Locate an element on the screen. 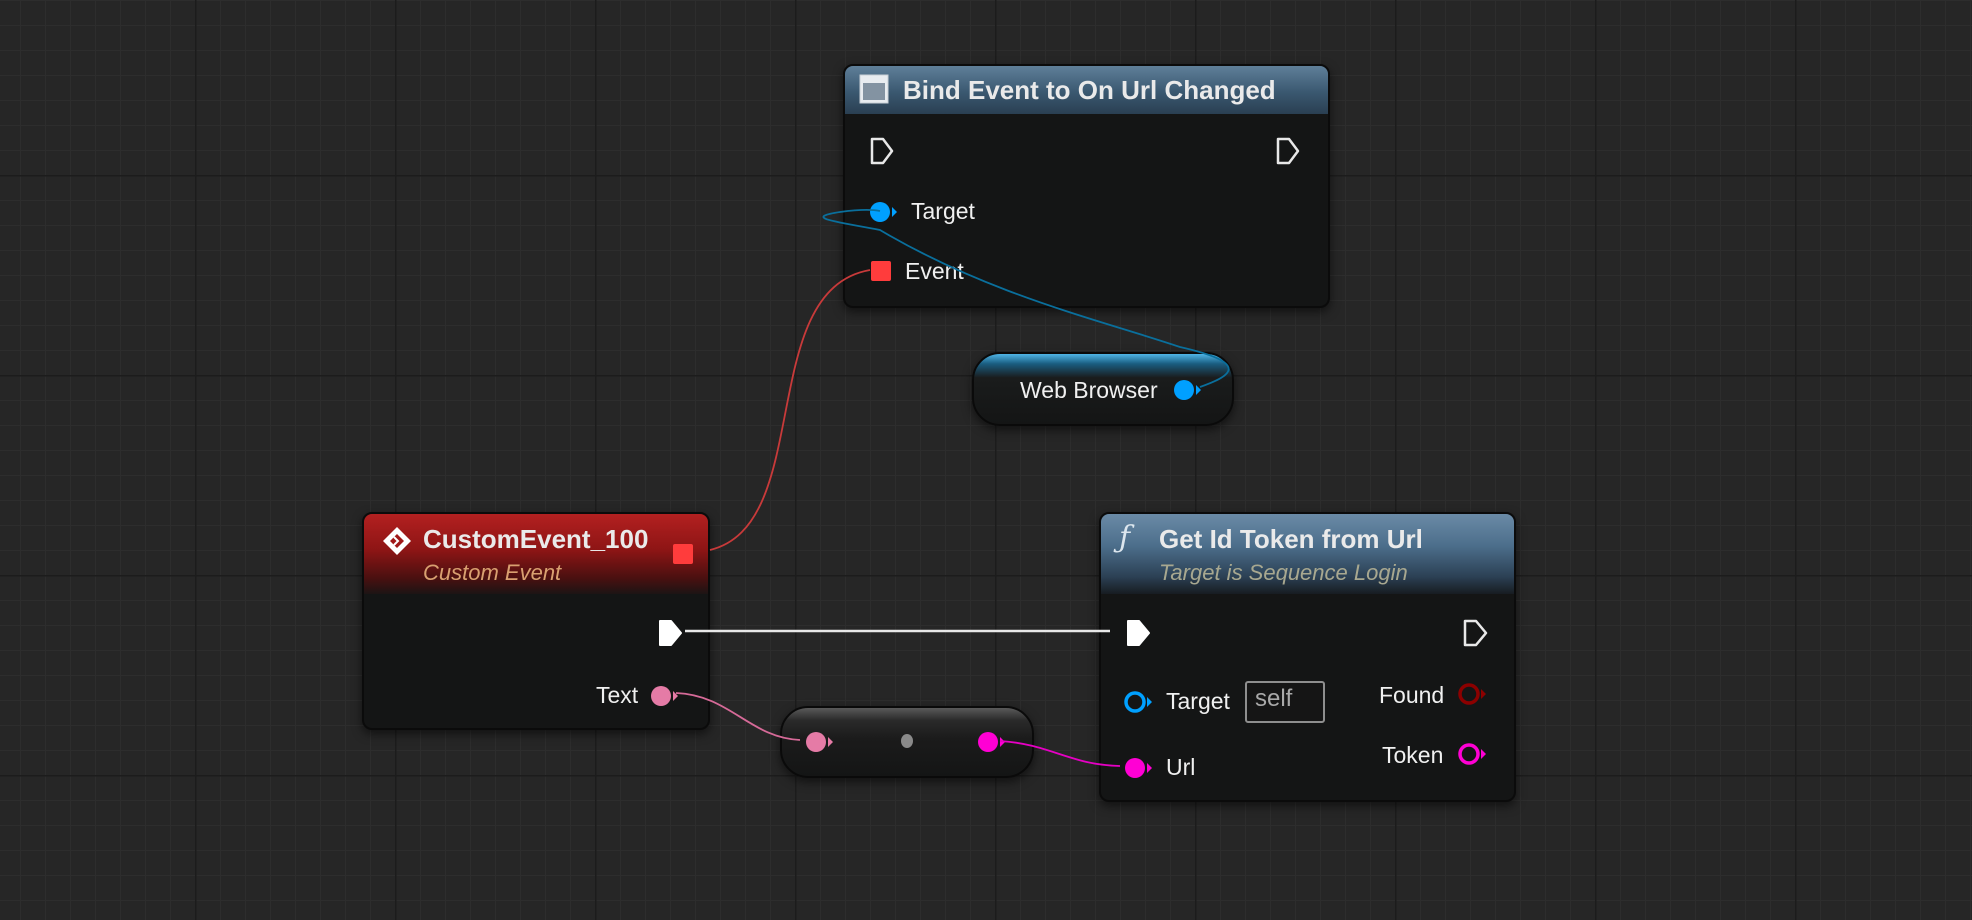 This screenshot has height=920, width=1972. delegate-wire is located at coordinates (790, 410).